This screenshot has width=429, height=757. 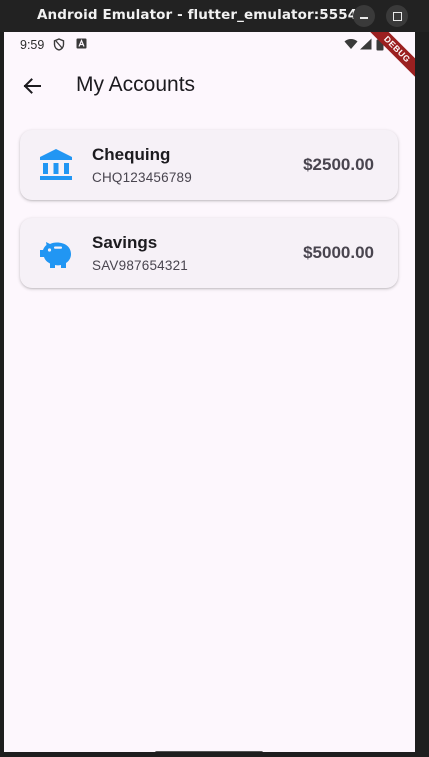 I want to click on back-button, so click(x=32, y=86).